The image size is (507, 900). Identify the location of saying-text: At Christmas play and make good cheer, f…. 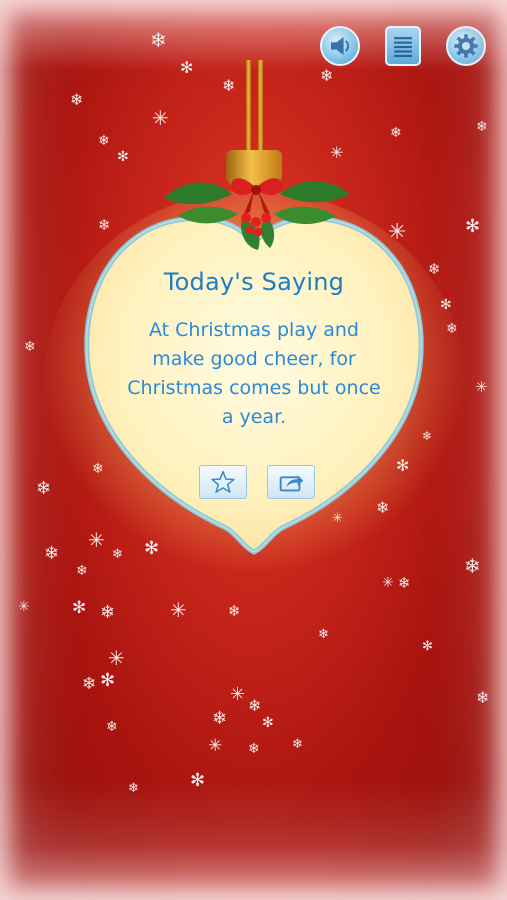
(254, 373).